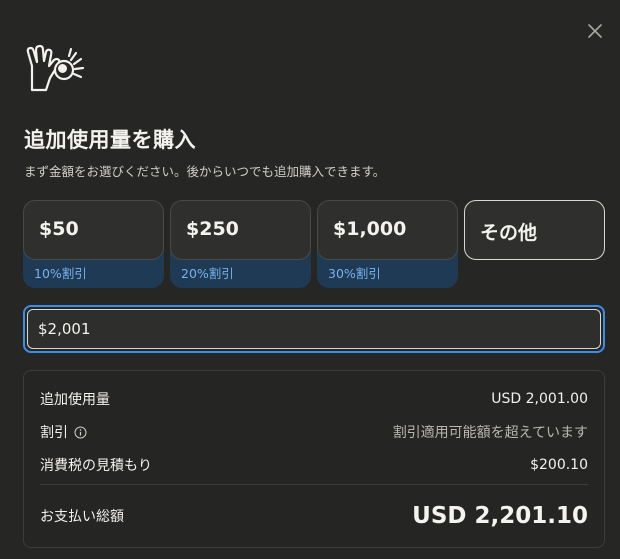  What do you see at coordinates (370, 229) in the screenshot?
I see `amount-option-label: $1,000` at bounding box center [370, 229].